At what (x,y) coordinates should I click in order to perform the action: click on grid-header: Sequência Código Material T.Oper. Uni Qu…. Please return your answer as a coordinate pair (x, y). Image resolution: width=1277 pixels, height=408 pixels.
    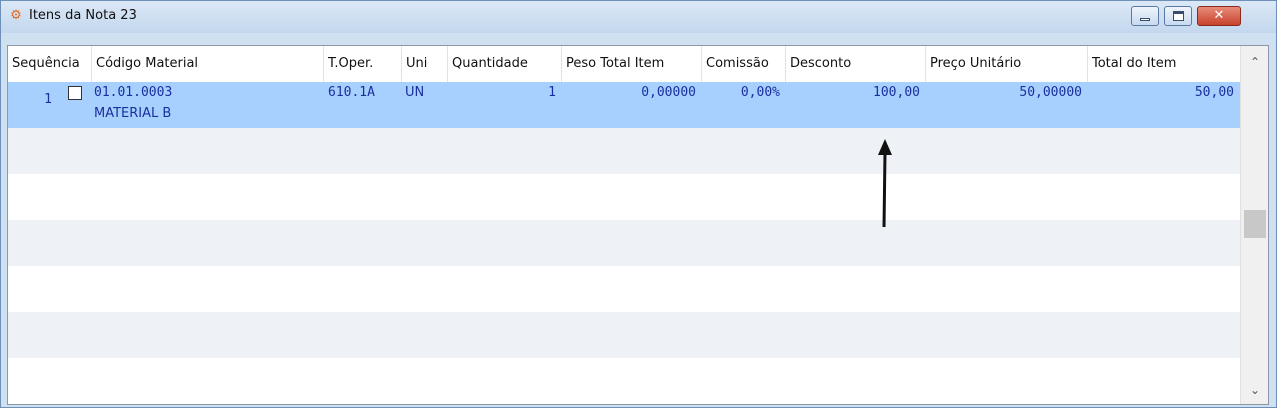
    Looking at the image, I should click on (624, 64).